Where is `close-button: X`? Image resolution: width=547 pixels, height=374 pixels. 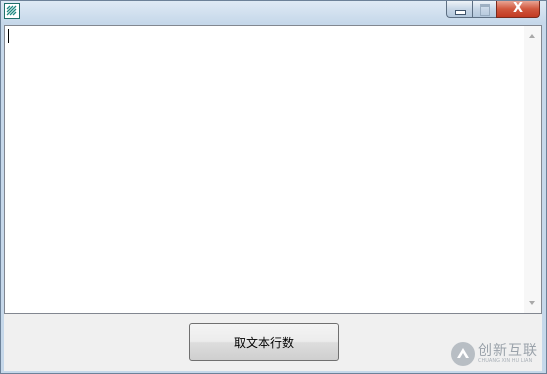 close-button: X is located at coordinates (518, 9).